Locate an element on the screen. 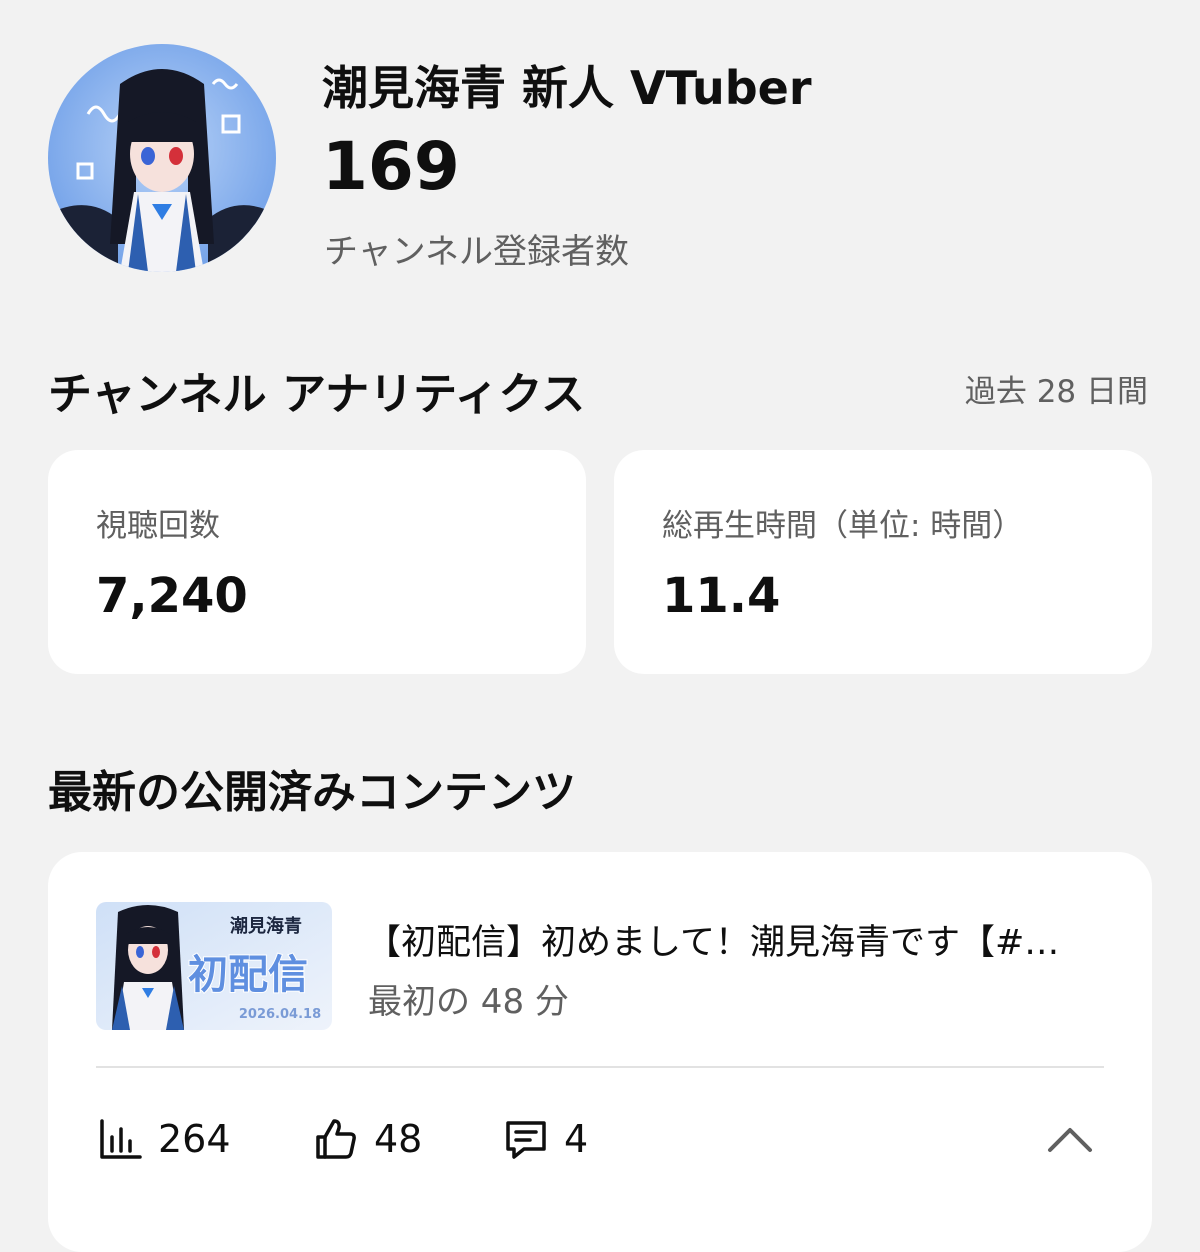  latest-content-title: 最新の公開済みコンテンツ is located at coordinates (312, 792).